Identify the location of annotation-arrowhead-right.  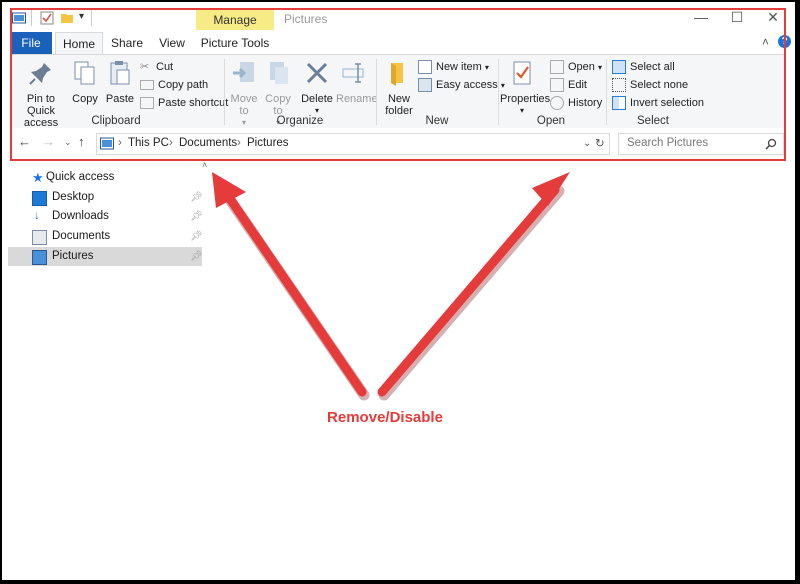
(551, 189).